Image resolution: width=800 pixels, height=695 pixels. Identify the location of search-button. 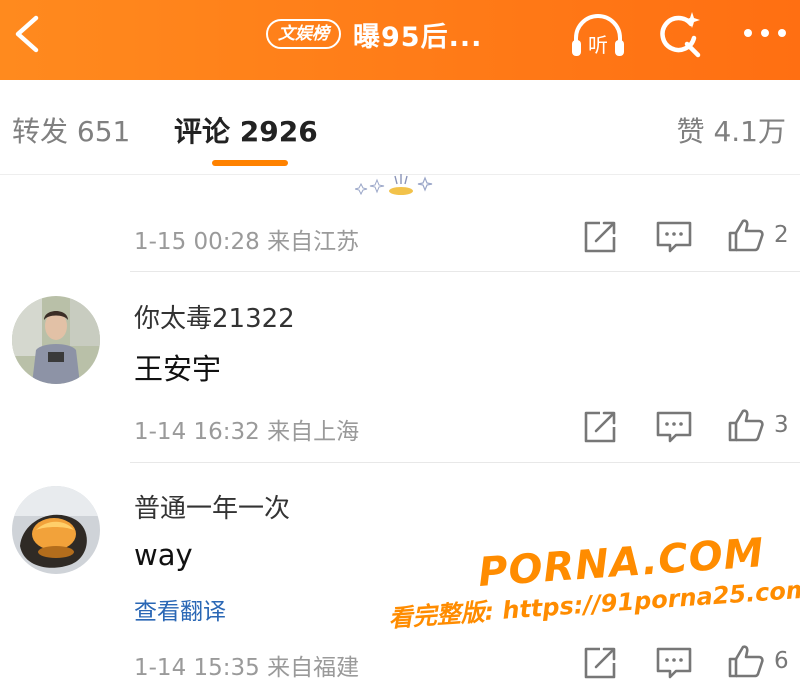
(679, 35).